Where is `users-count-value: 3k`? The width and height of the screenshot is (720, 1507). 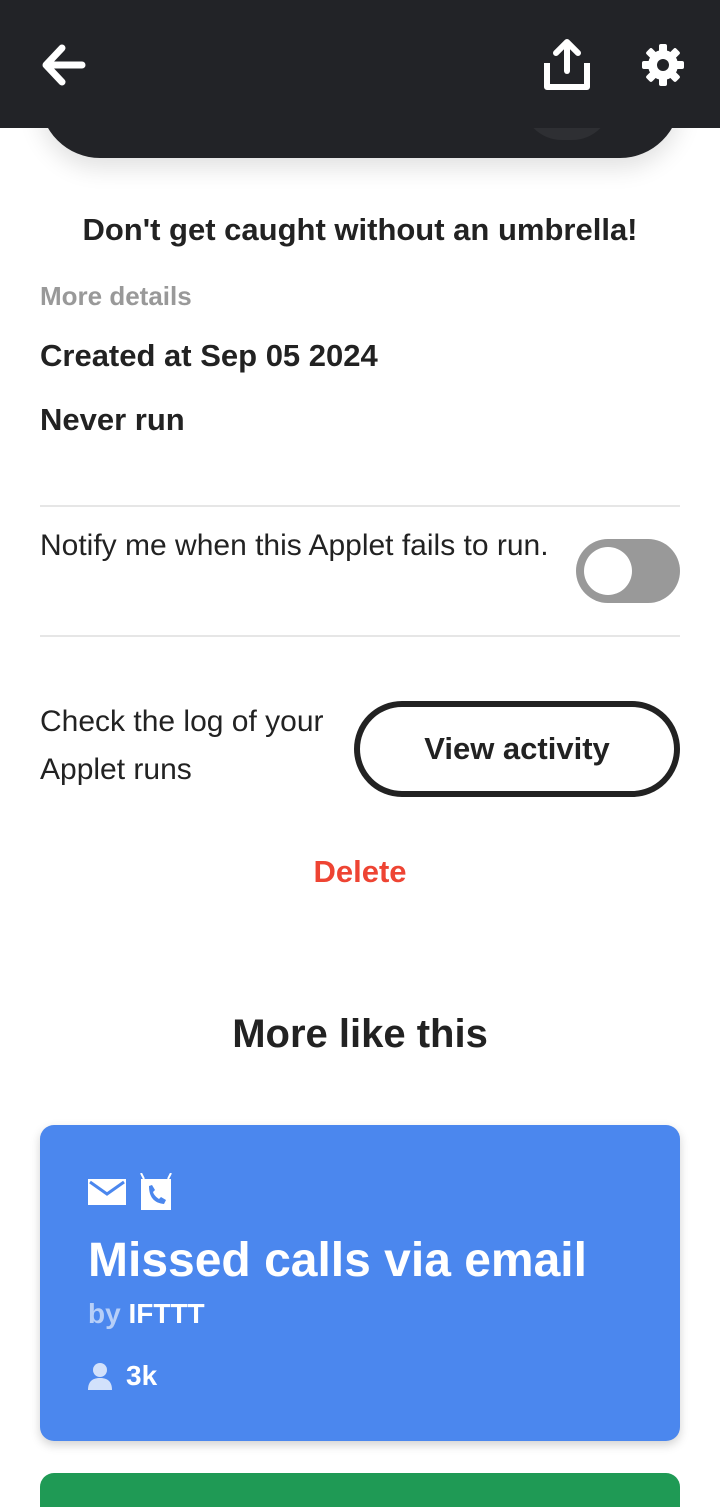
users-count-value: 3k is located at coordinates (142, 1375).